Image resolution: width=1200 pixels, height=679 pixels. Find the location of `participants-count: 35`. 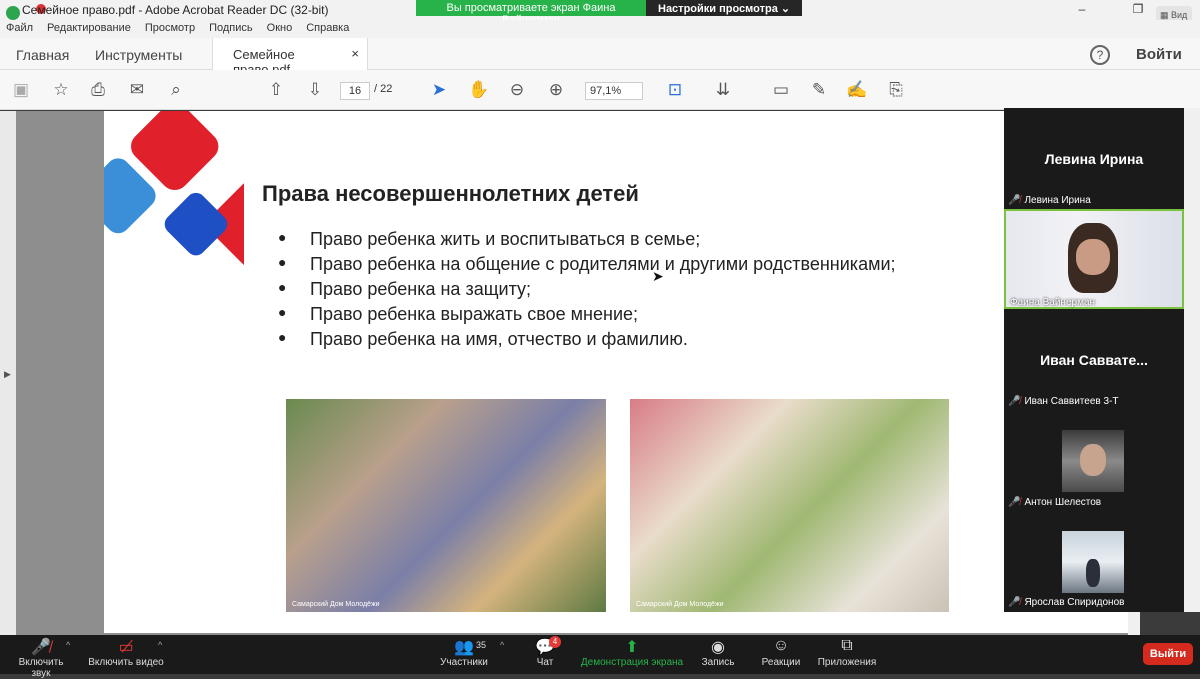

participants-count: 35 is located at coordinates (481, 645).